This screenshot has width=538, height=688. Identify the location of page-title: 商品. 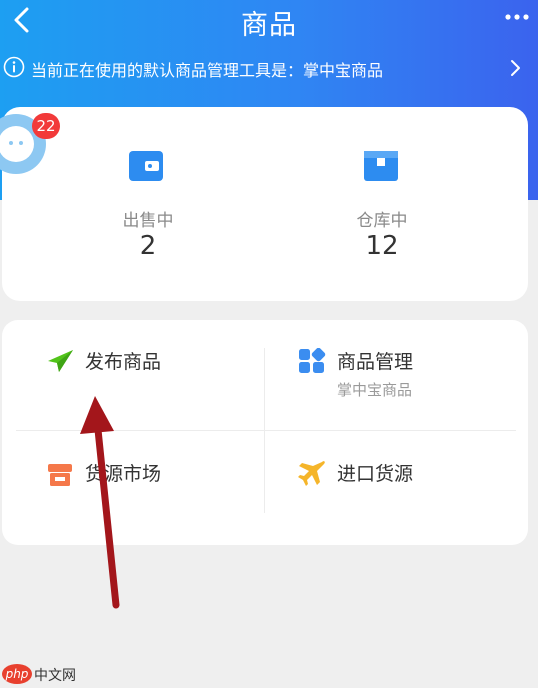
(269, 25).